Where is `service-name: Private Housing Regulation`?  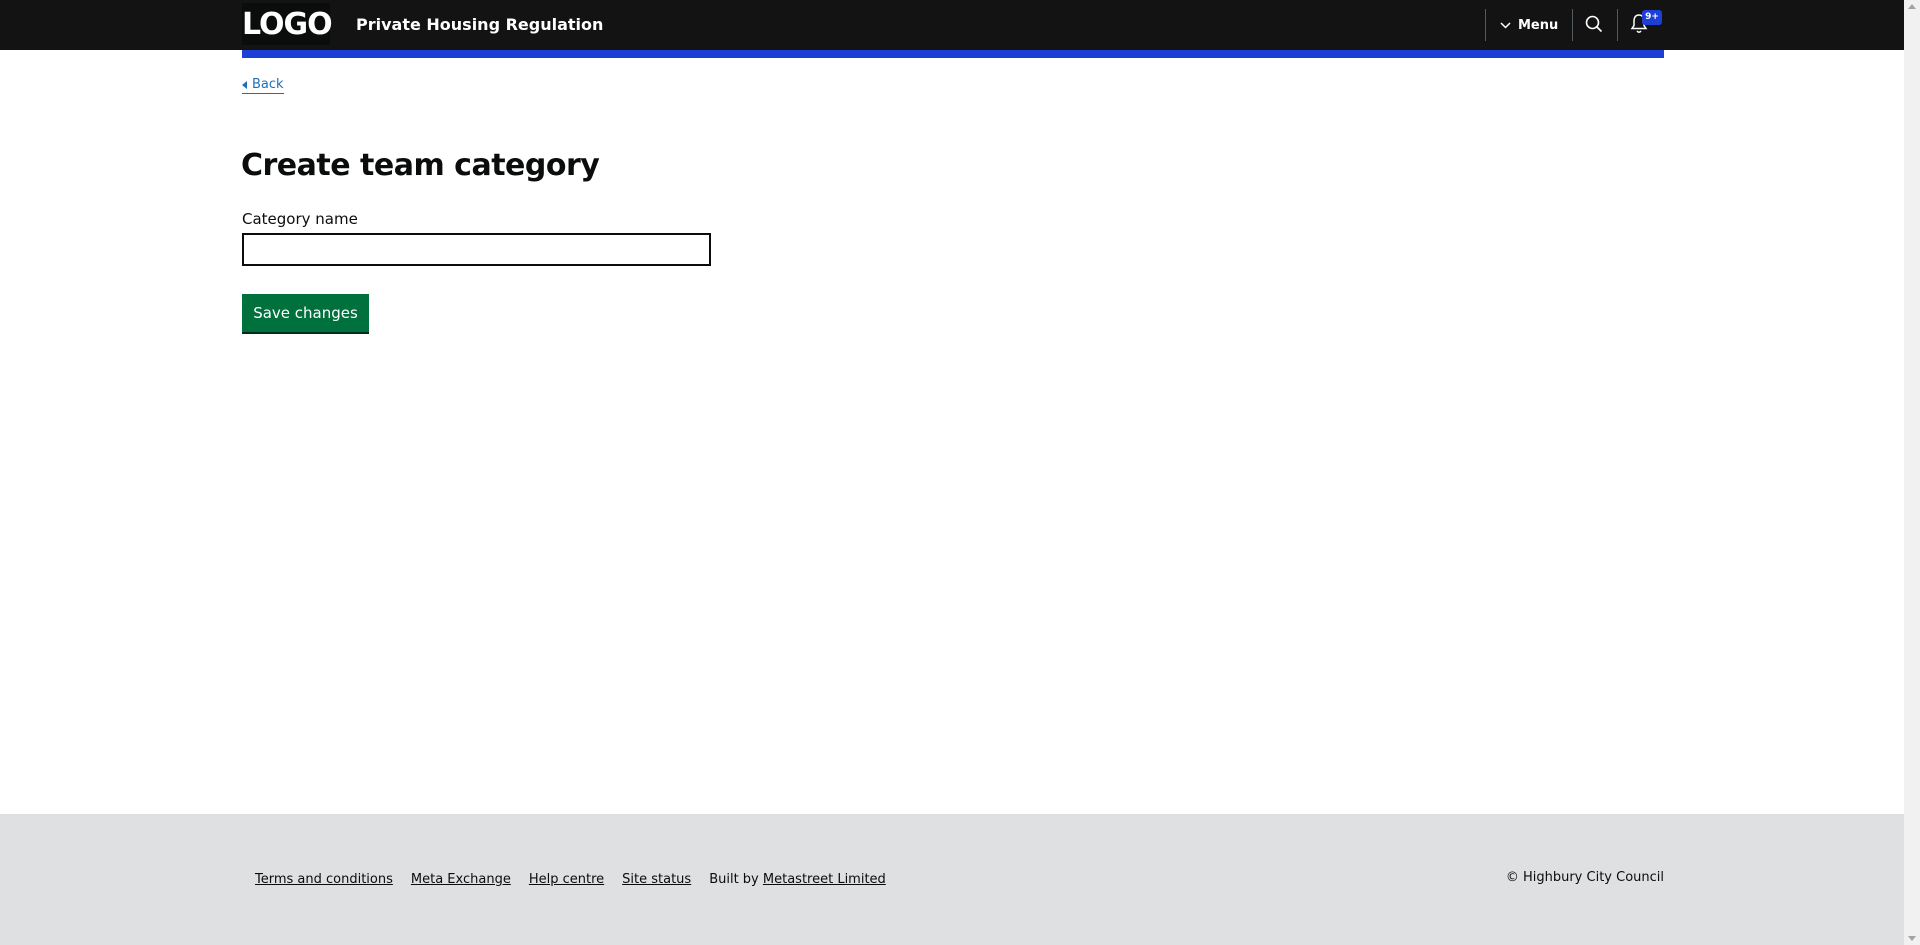 service-name: Private Housing Regulation is located at coordinates (479, 25).